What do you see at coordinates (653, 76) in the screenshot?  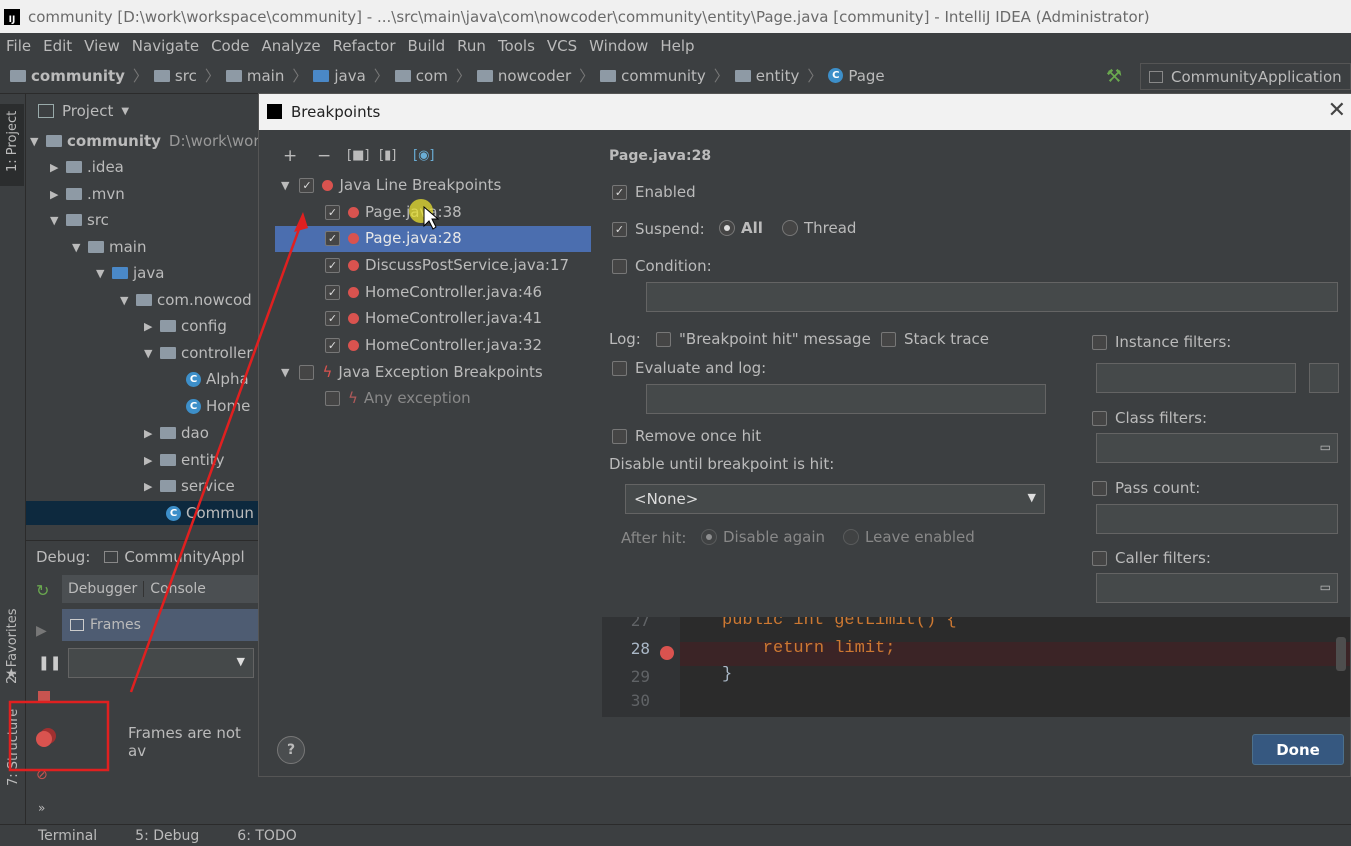 I see `crumb-community: community` at bounding box center [653, 76].